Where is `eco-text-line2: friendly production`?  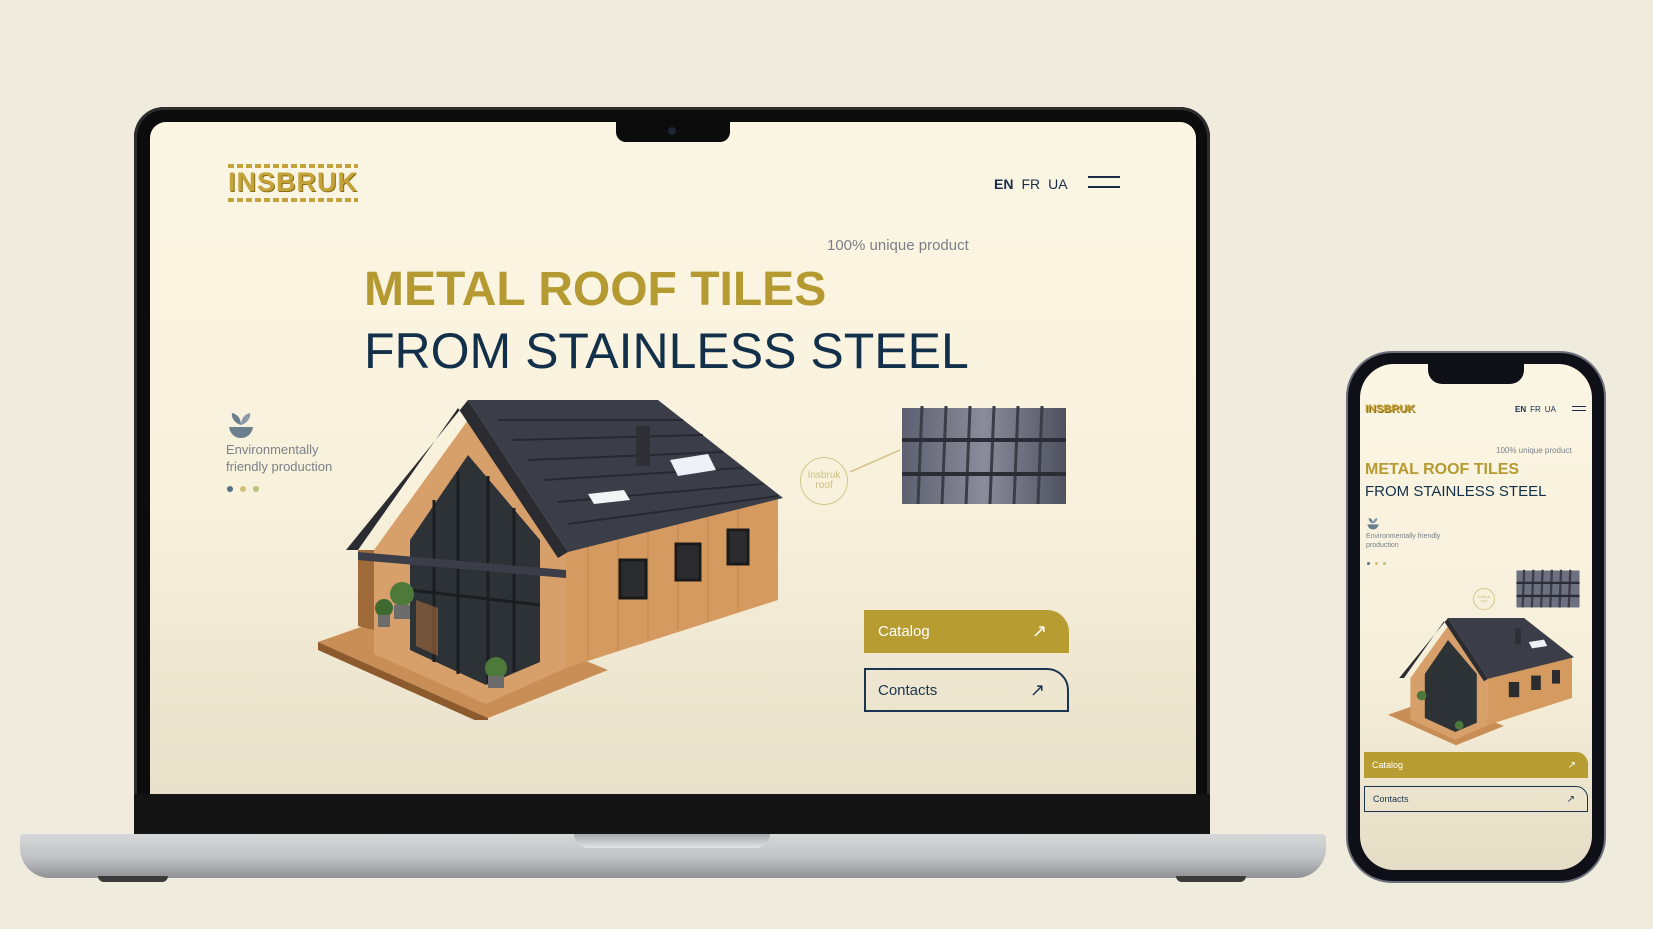
eco-text-line2: friendly production is located at coordinates (279, 466).